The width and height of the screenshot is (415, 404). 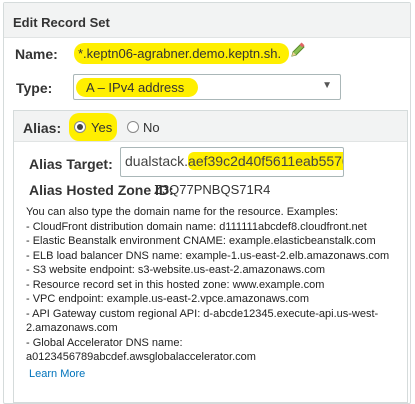 What do you see at coordinates (61, 22) in the screenshot?
I see `panel-title: Edit Record Set` at bounding box center [61, 22].